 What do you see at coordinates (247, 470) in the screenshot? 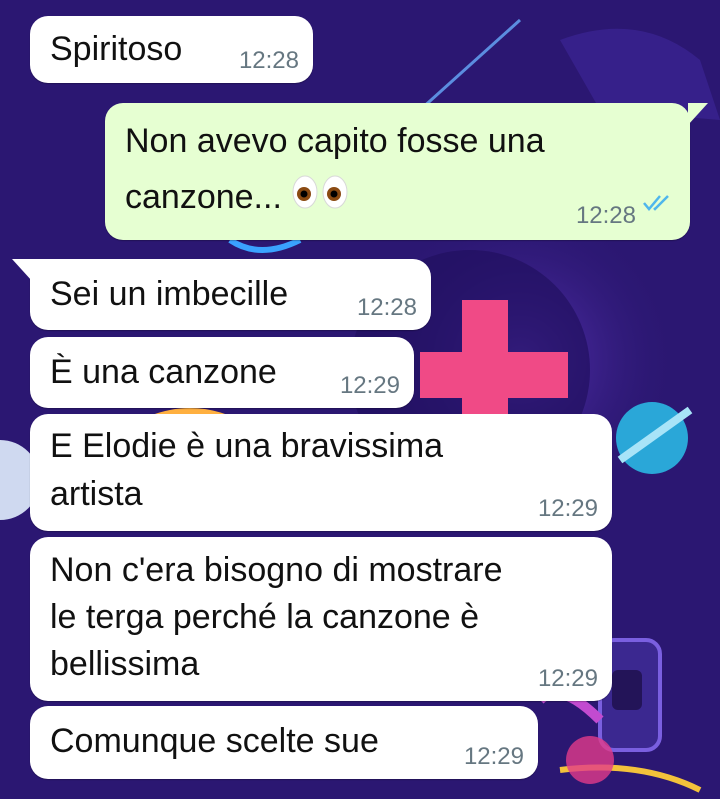
I see `message-text: E Elodie è una bravissima artista` at bounding box center [247, 470].